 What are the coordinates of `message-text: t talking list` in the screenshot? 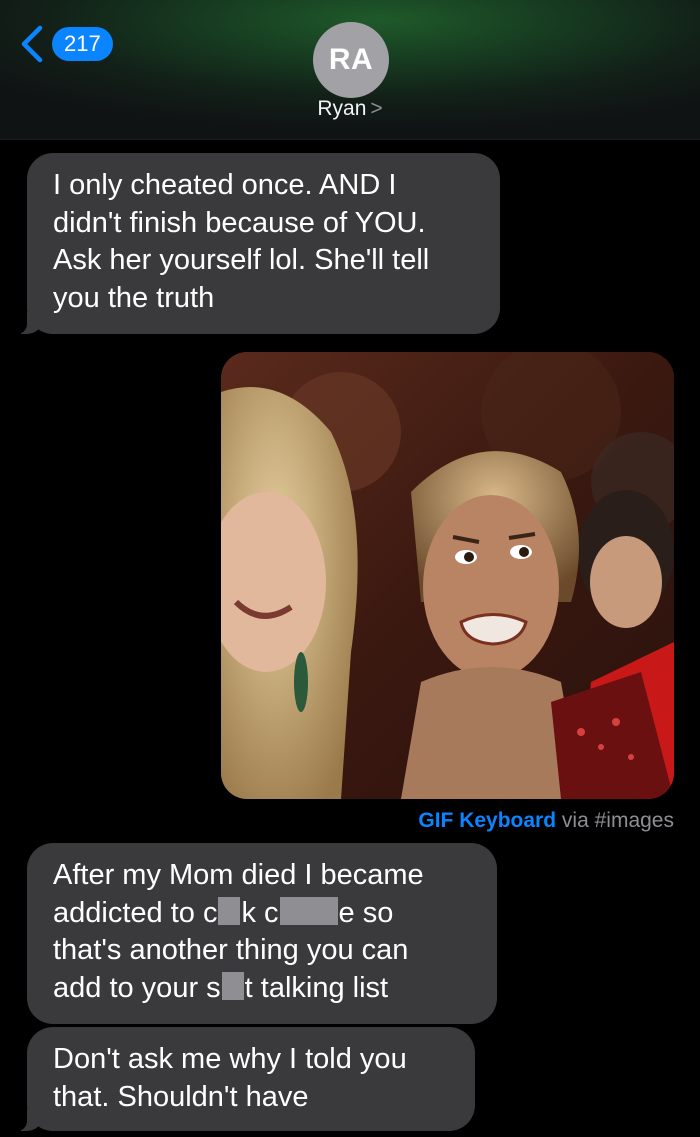 It's located at (316, 987).